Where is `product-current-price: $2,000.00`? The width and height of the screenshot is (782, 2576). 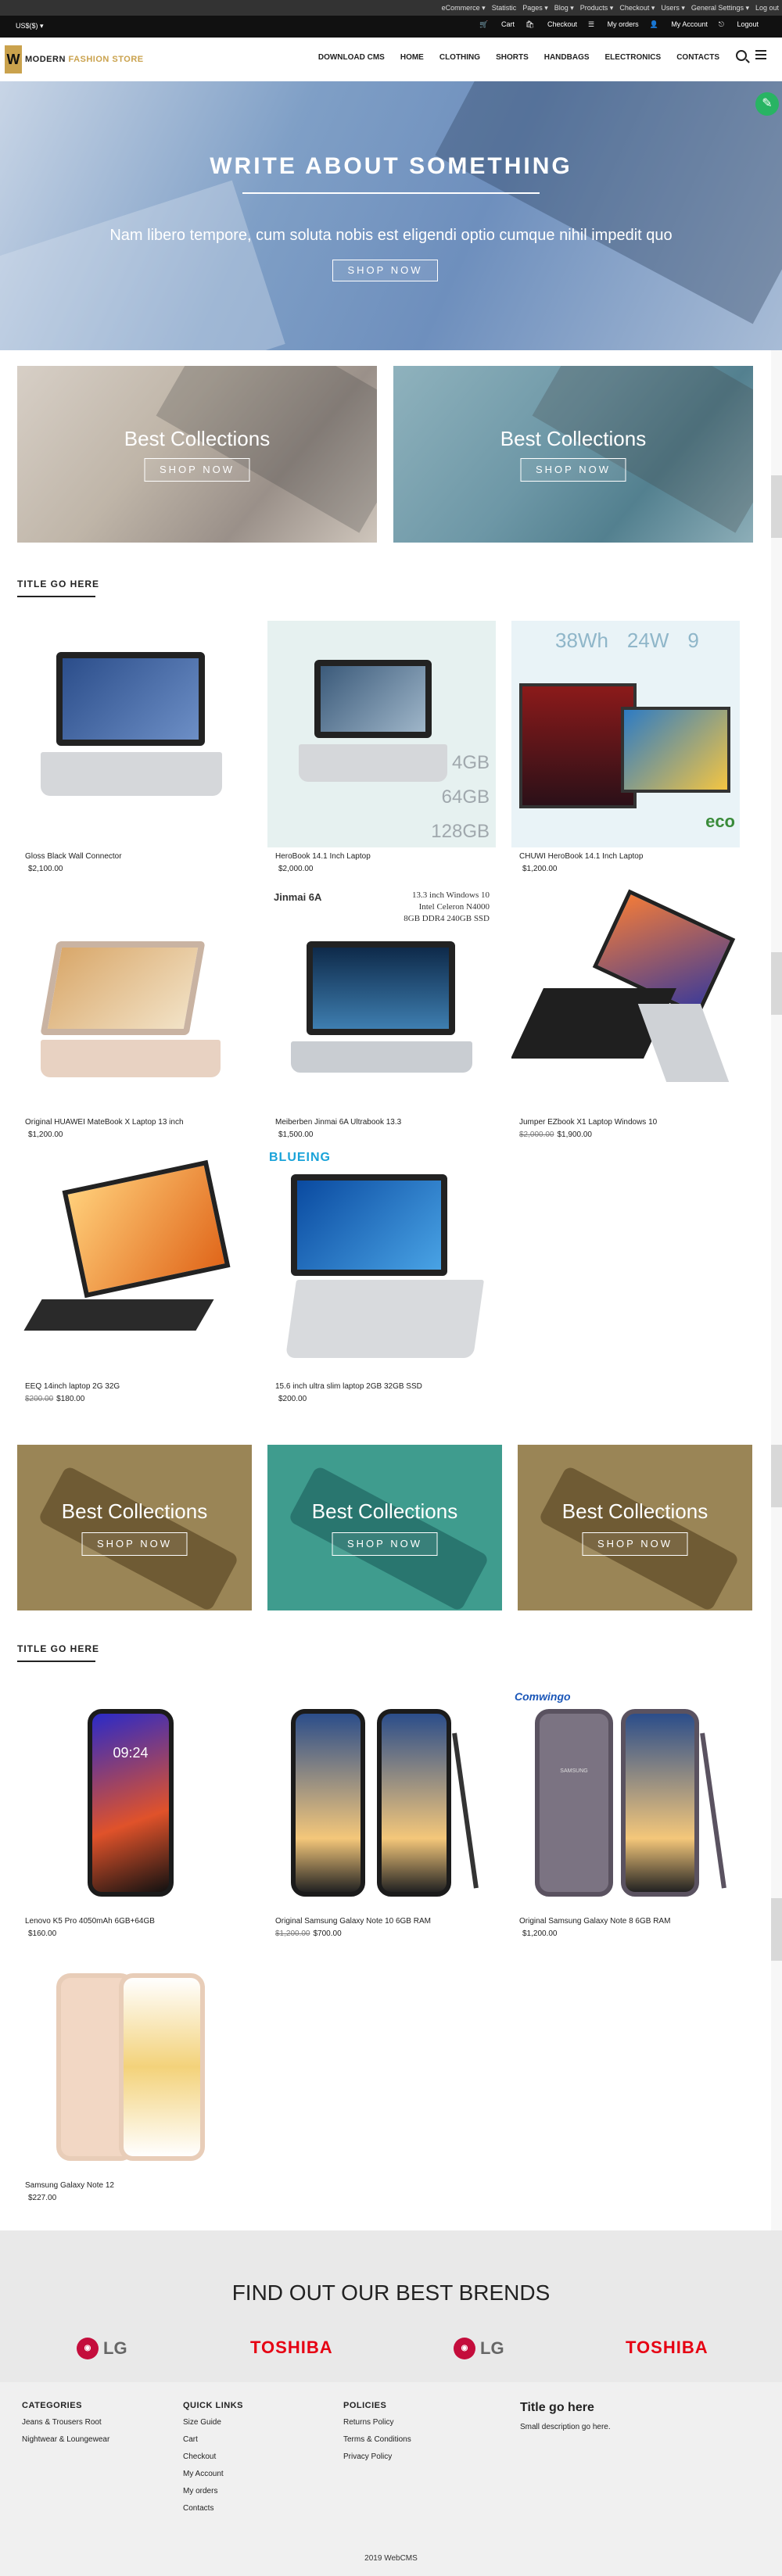
product-current-price: $2,000.00 is located at coordinates (296, 869).